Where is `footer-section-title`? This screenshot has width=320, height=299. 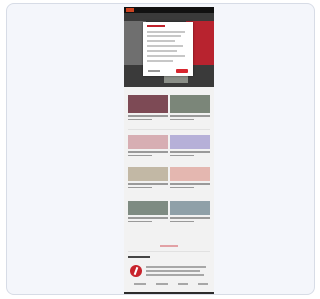
footer-section-title is located at coordinates (139, 257).